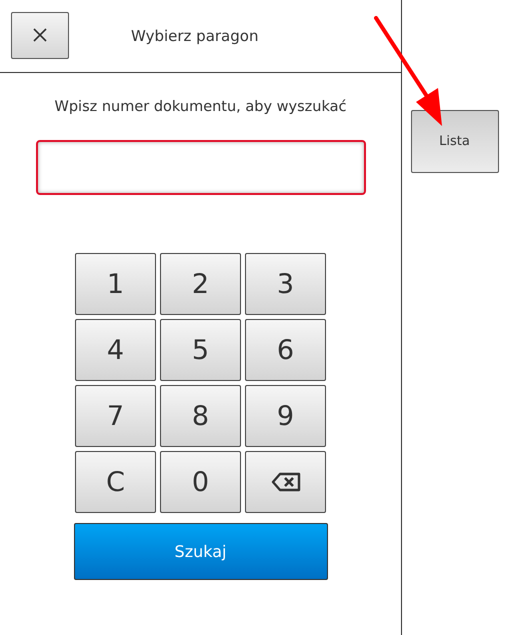  I want to click on close-icon, so click(40, 35).